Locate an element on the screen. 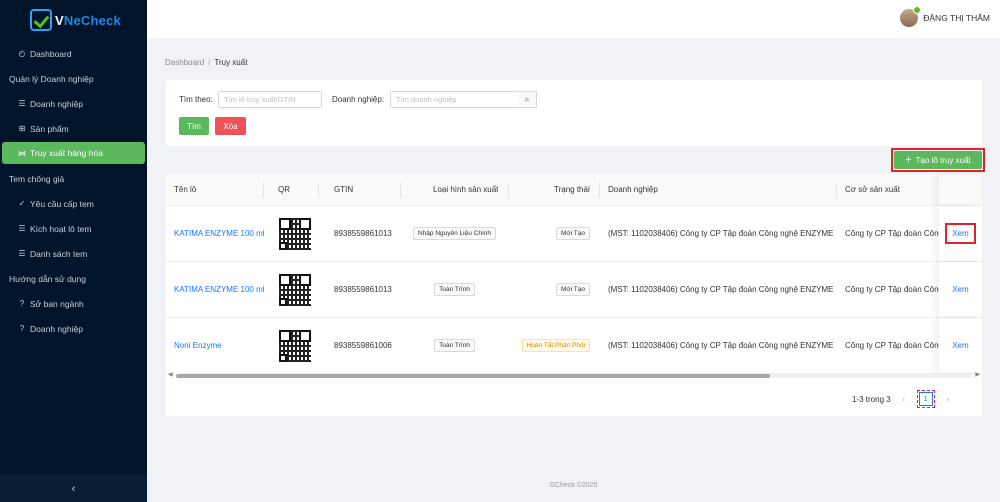 The height and width of the screenshot is (502, 1000). user-menu: ĐẶNG THỊ THẮM is located at coordinates (945, 16).